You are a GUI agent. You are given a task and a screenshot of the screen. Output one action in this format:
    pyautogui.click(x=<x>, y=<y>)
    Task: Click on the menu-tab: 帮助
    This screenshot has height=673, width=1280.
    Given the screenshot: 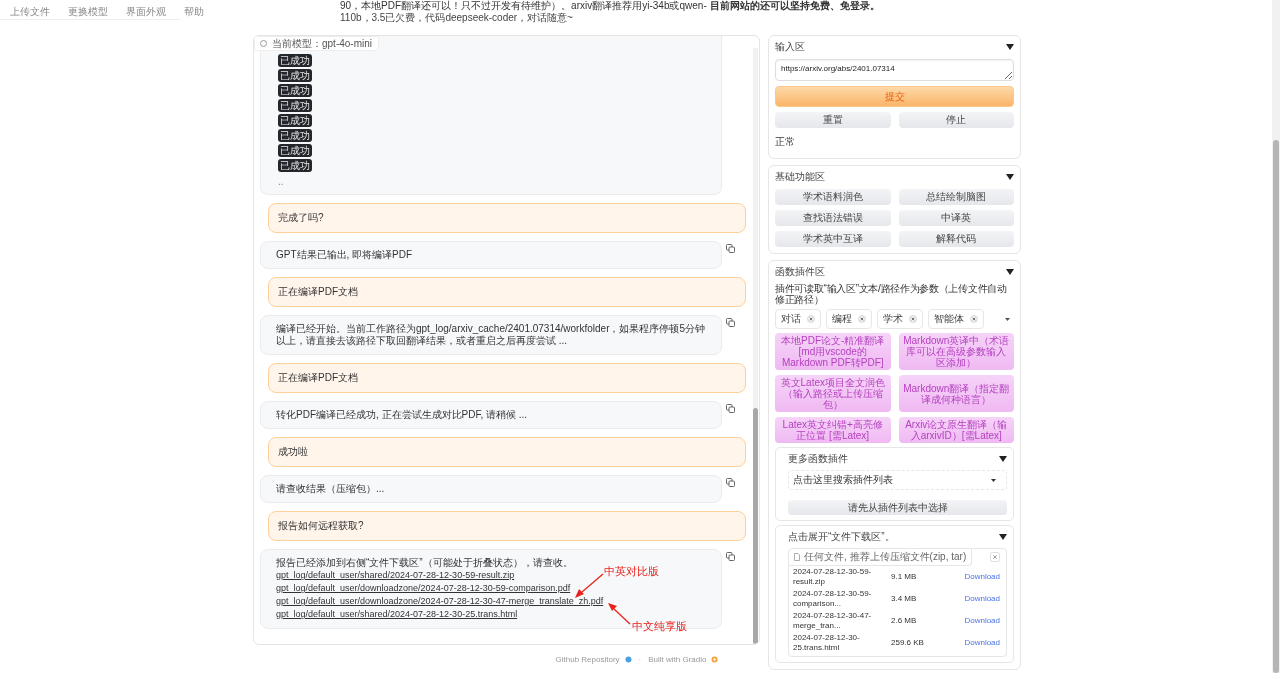 What is the action you would take?
    pyautogui.click(x=194, y=12)
    